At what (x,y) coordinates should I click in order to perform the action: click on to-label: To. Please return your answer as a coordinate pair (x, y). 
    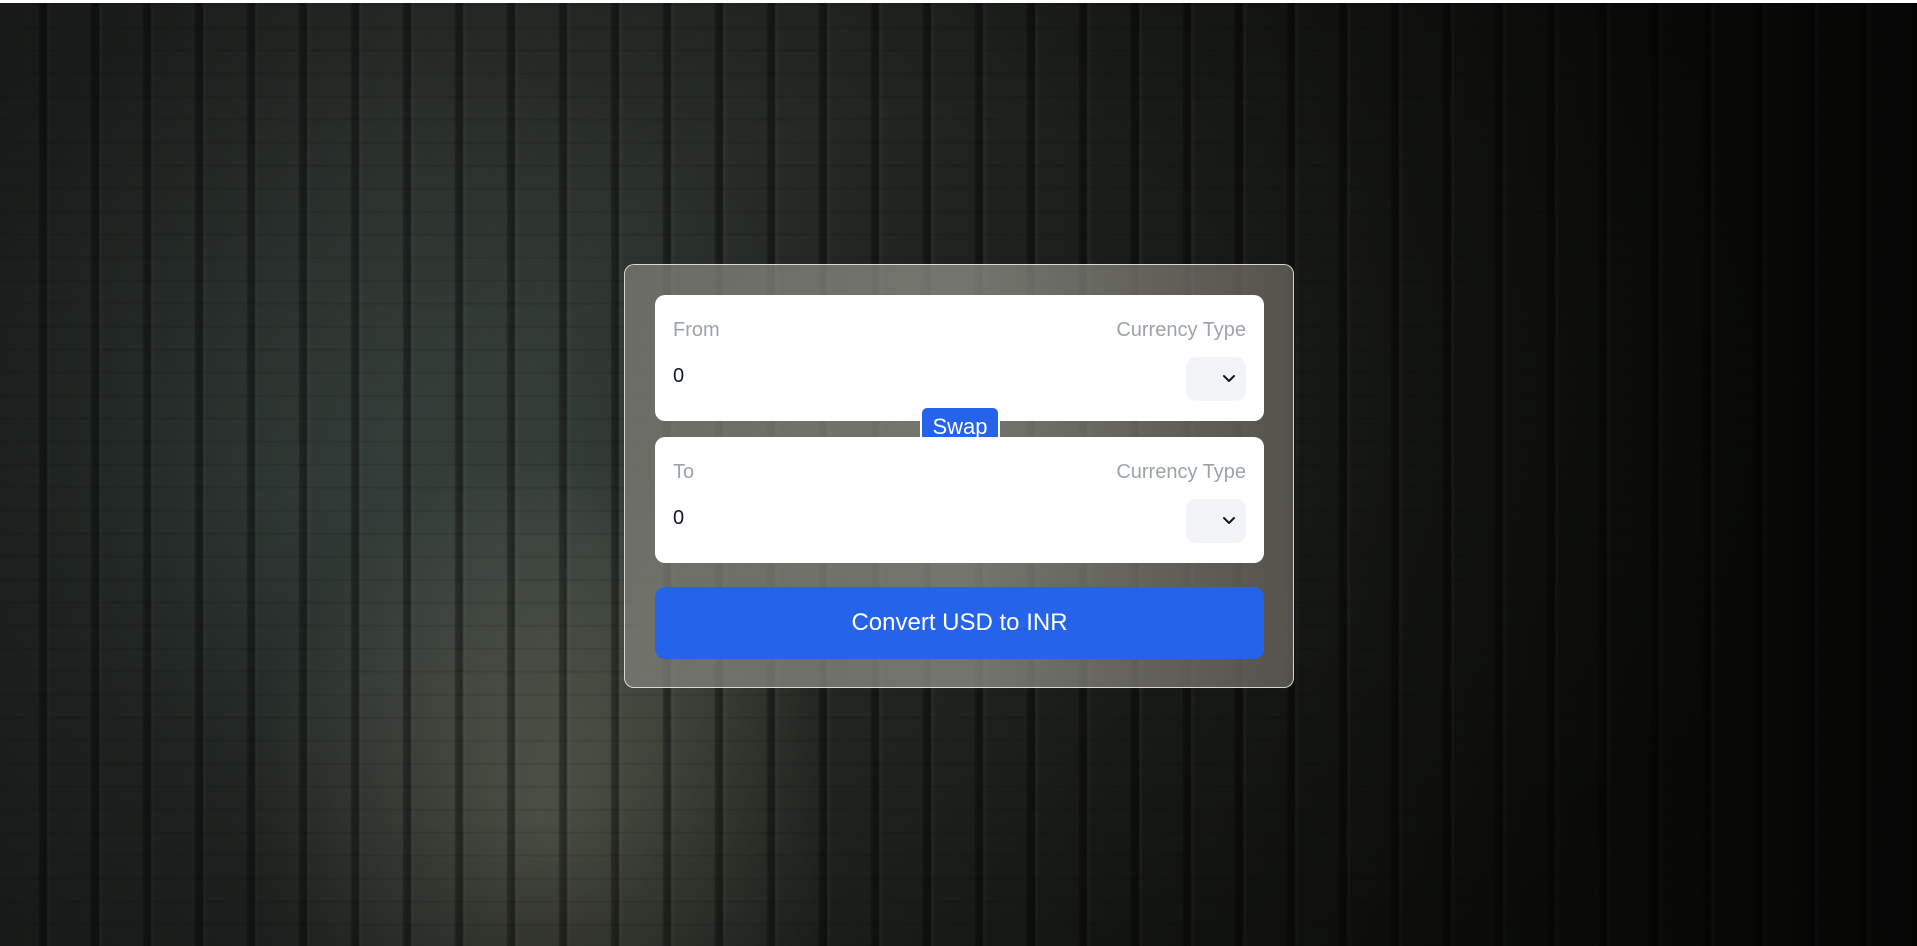
    Looking at the image, I should click on (684, 472).